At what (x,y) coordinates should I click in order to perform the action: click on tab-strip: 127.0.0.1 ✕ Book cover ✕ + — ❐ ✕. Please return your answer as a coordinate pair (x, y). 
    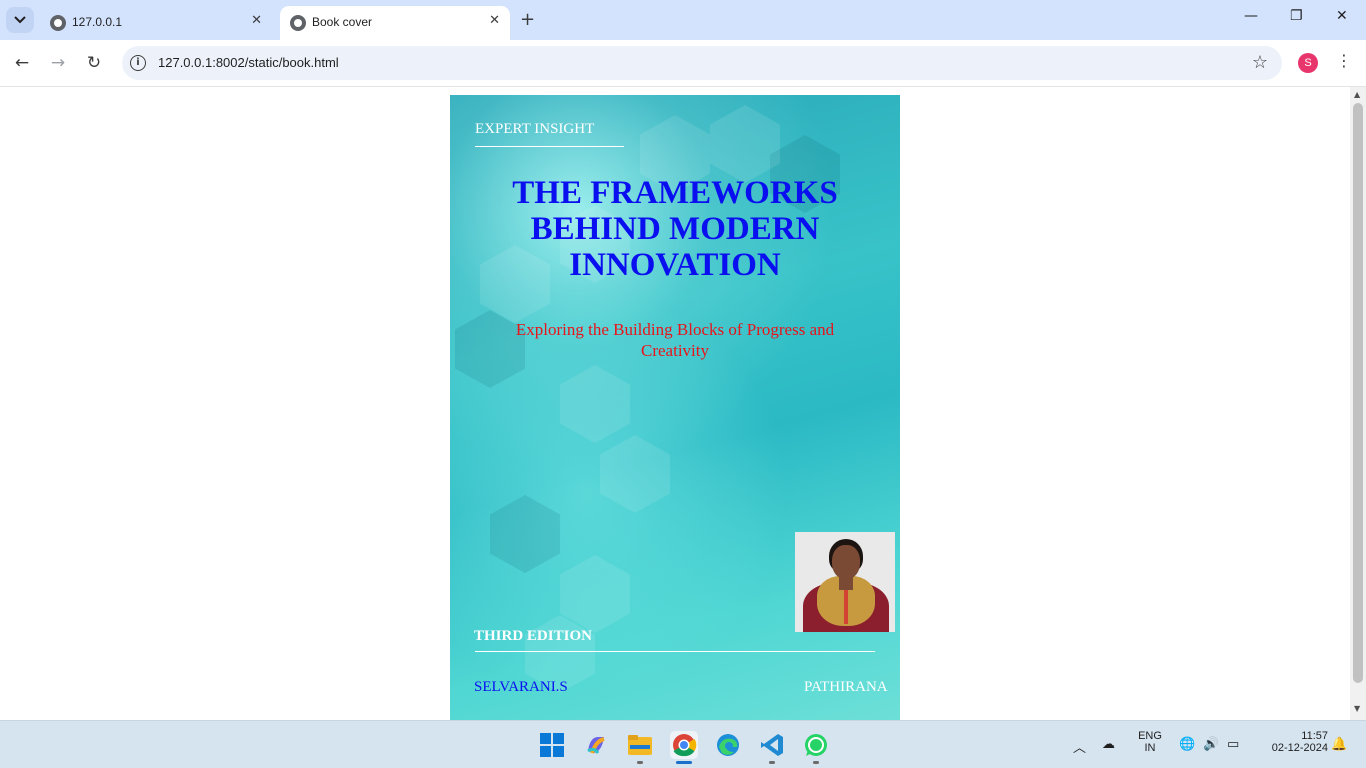
    Looking at the image, I should click on (683, 20).